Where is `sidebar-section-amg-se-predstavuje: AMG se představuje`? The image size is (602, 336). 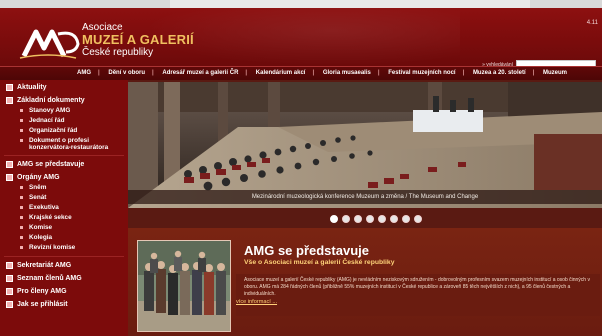
sidebar-section-amg-se-predstavuje: AMG se představuje is located at coordinates (64, 163).